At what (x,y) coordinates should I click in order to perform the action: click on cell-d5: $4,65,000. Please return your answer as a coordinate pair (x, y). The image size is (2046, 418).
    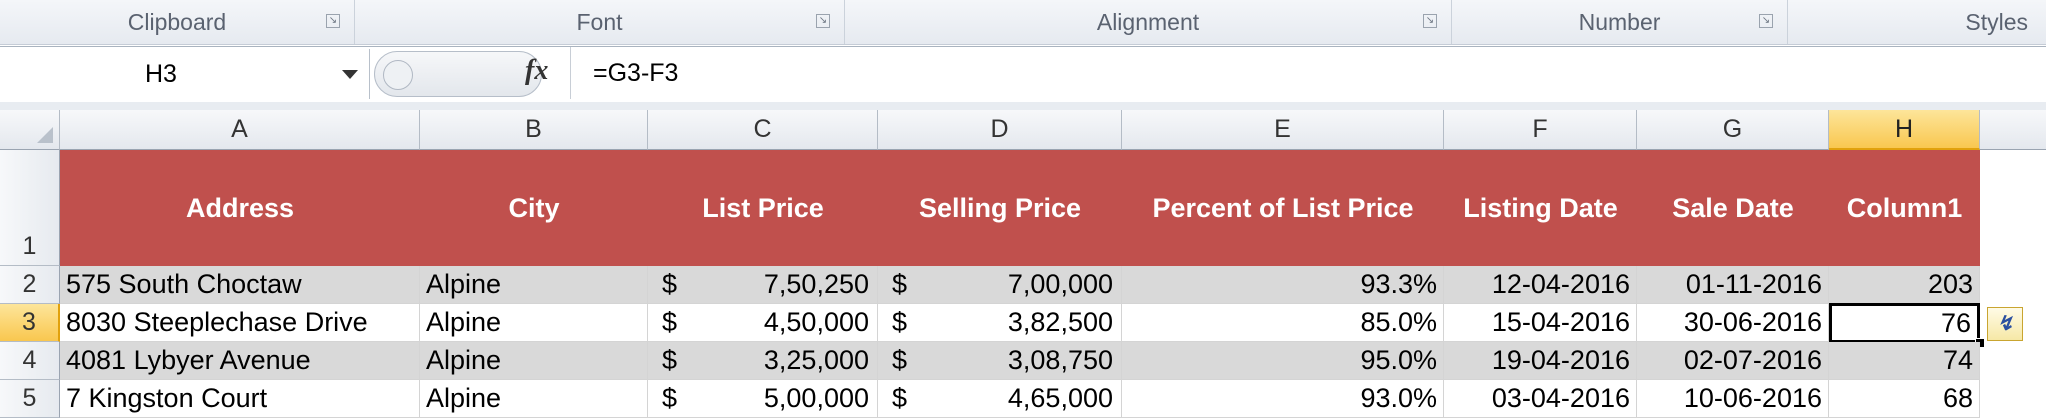
    Looking at the image, I should click on (1000, 399).